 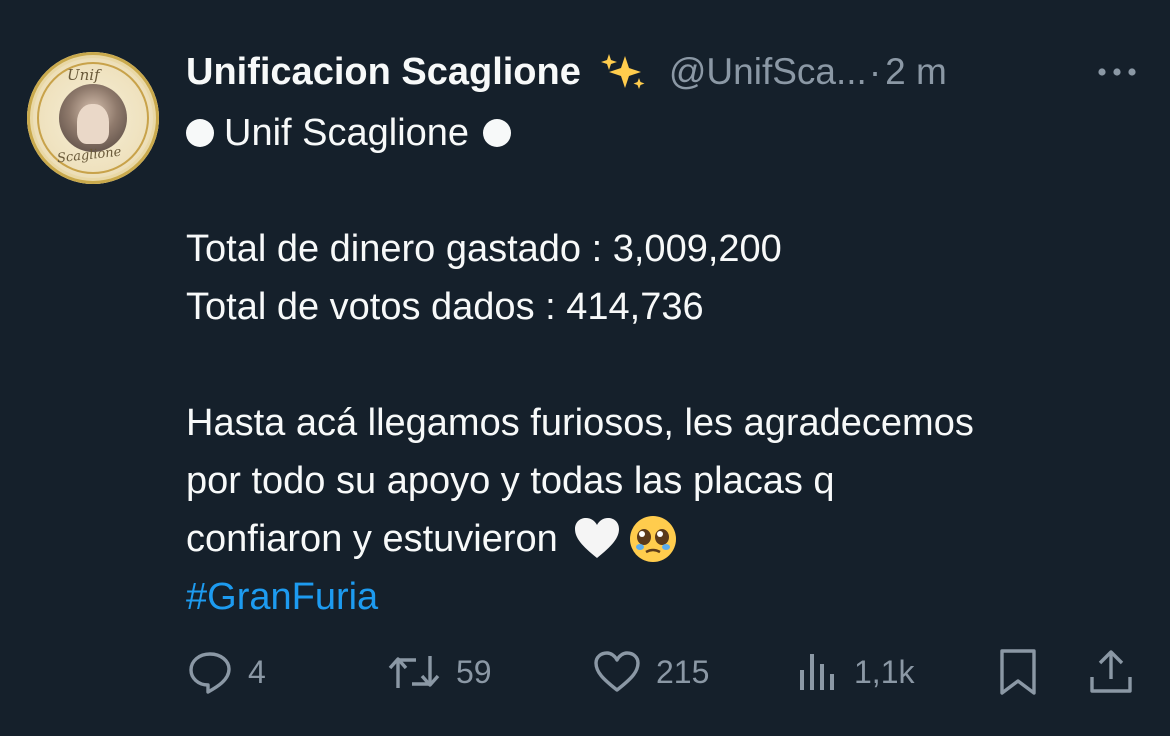 What do you see at coordinates (445, 307) in the screenshot?
I see `tweet-line-votes: Total de votos dados : 414,736` at bounding box center [445, 307].